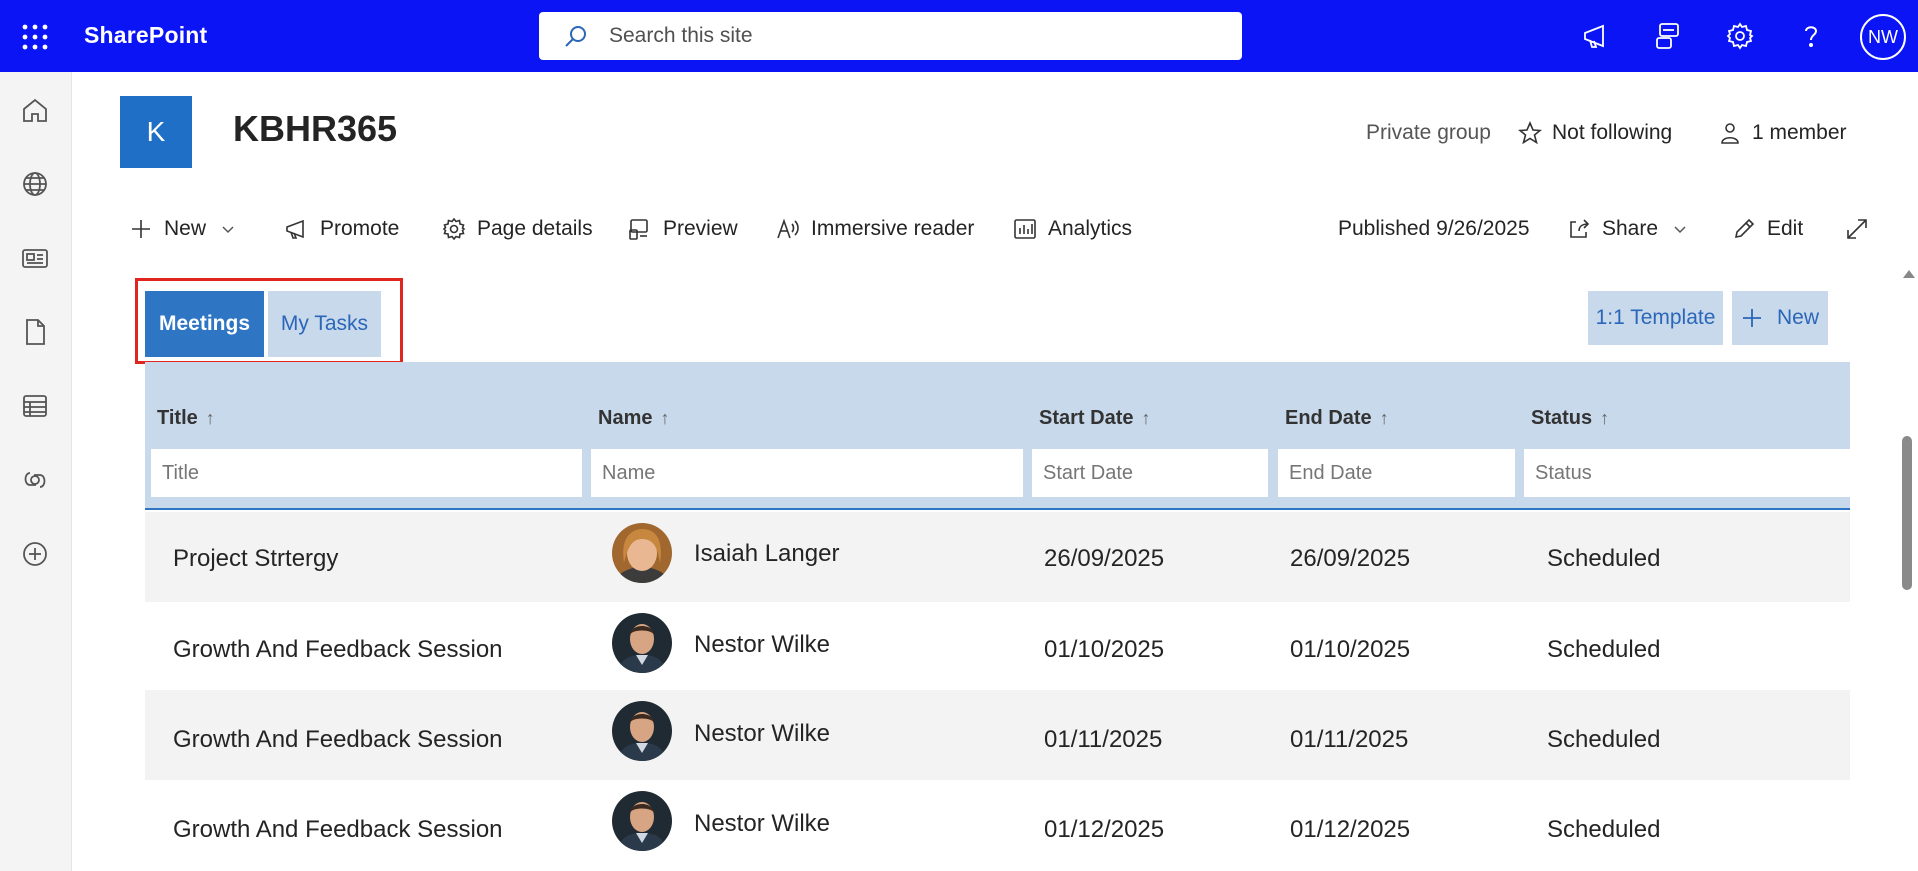 The image size is (1918, 871). I want to click on filter-name-input, so click(807, 473).